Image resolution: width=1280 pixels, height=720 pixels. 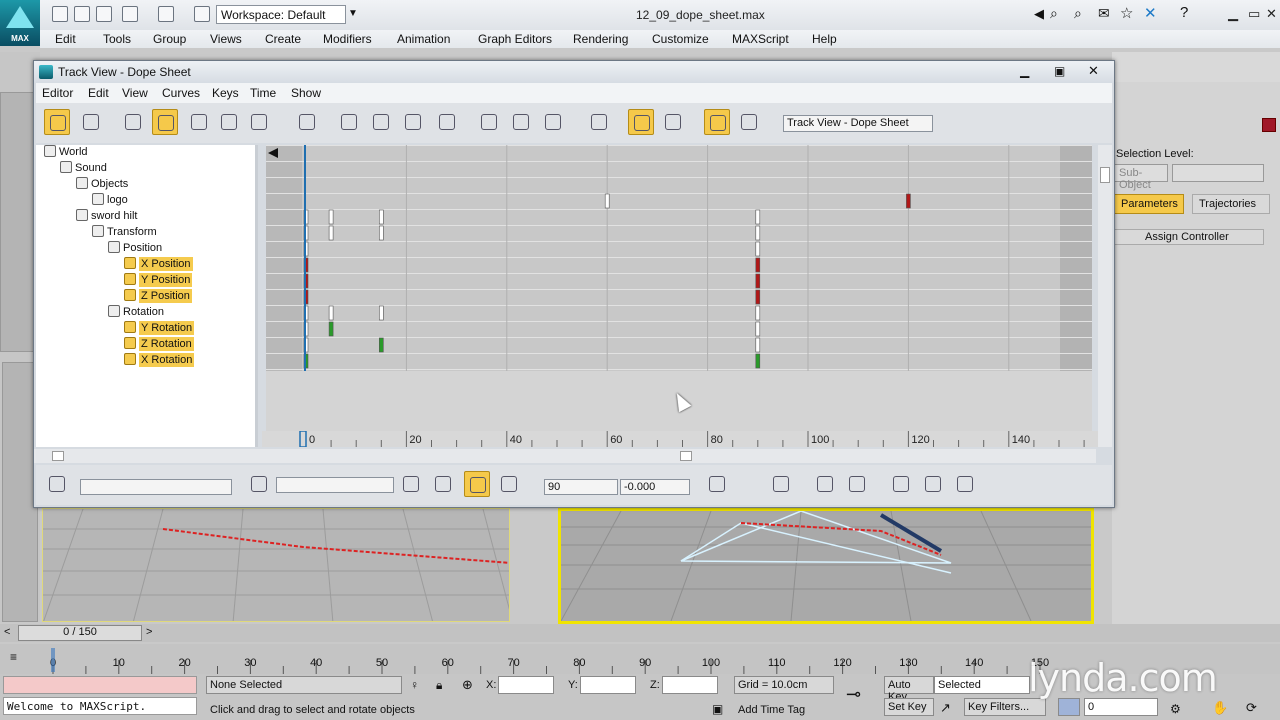 I want to click on tab-trajectories: Trajectories, so click(x=1231, y=204).